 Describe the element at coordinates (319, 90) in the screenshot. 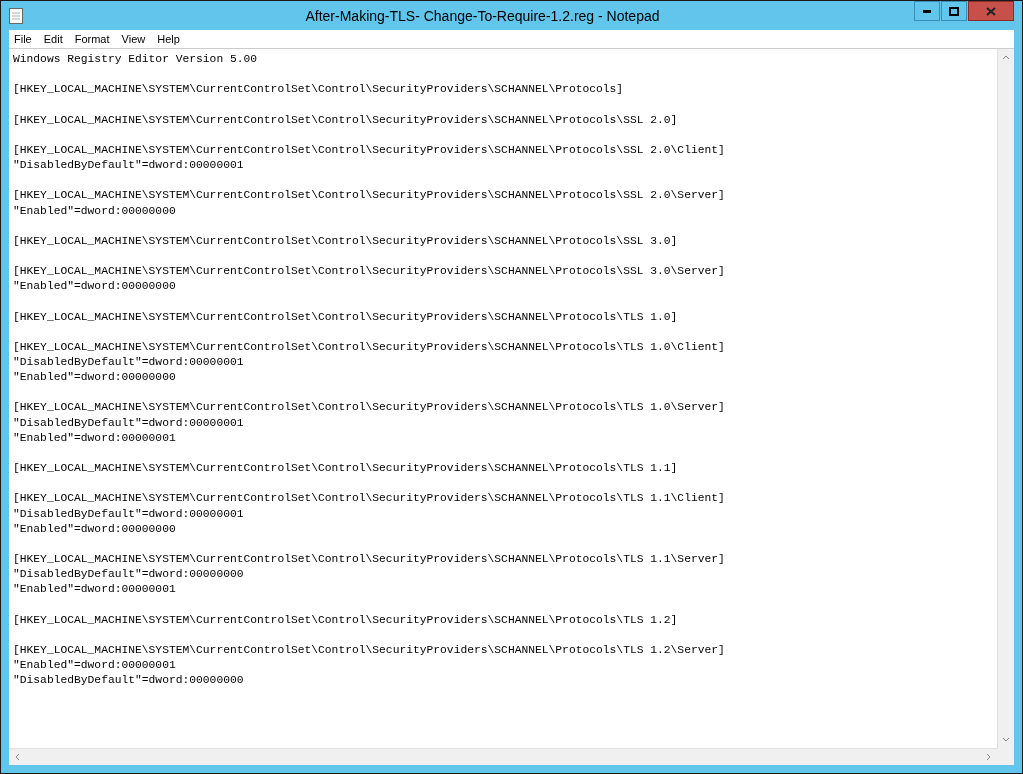

I see `text-line: [HKEY_LOCAL_MACHINE\SYSTEM\CurrentControlSet\Control\SecurityProviders\SCHANNEL\Protocols]` at that location.